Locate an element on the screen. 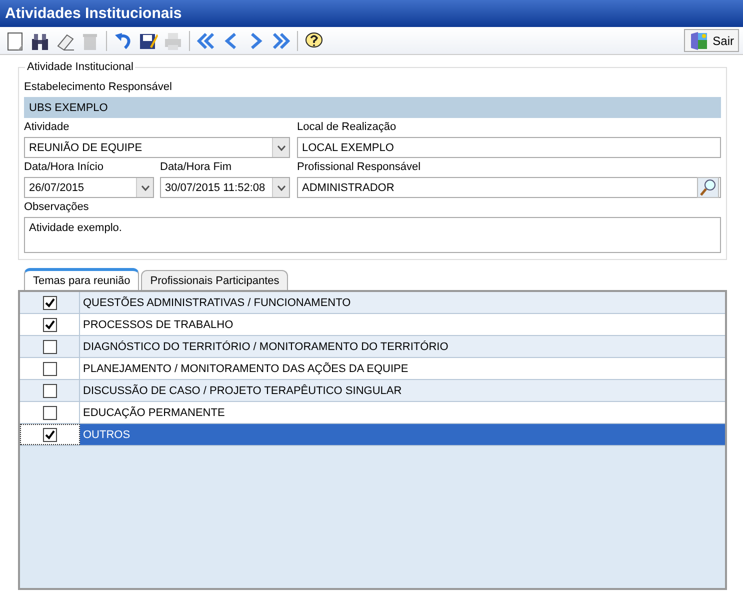 Image resolution: width=743 pixels, height=600 pixels. field-label: Atividade is located at coordinates (47, 127).